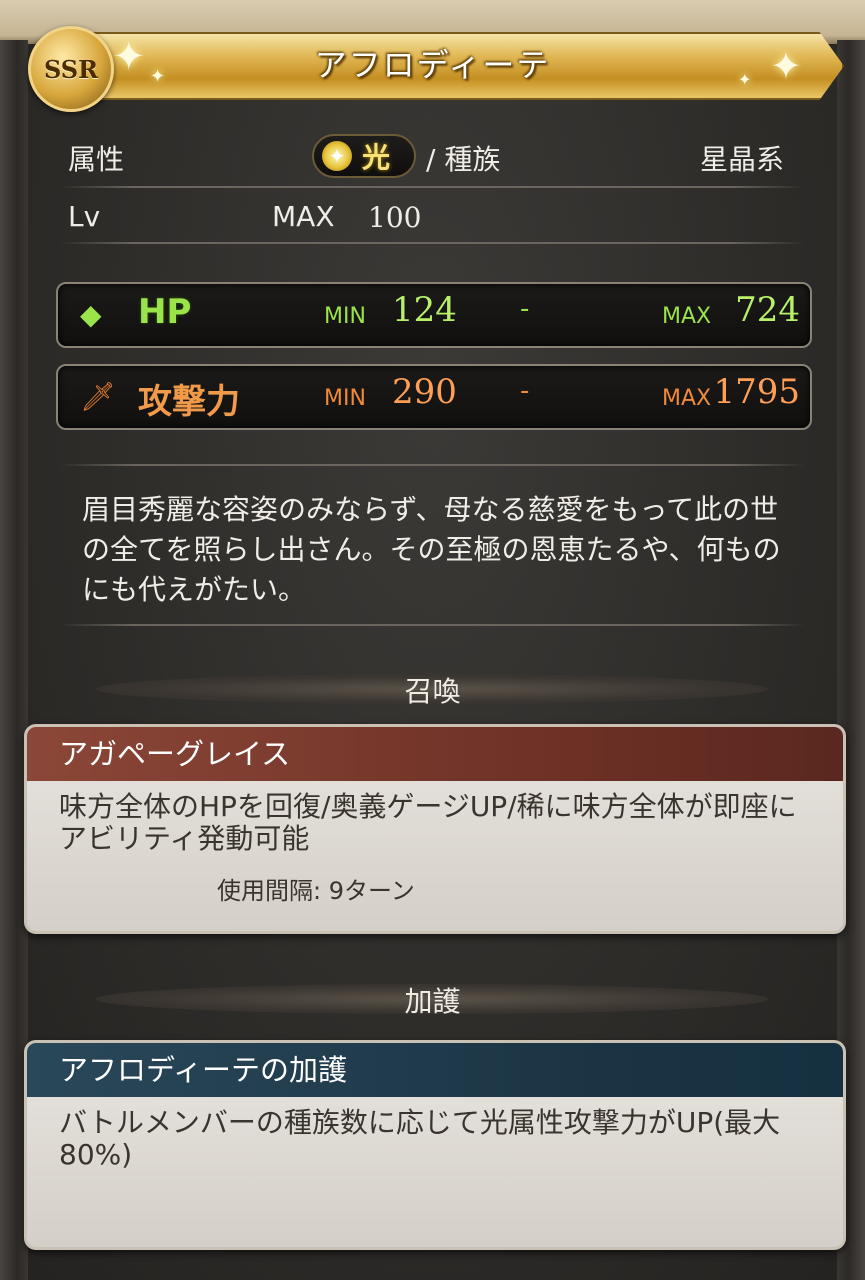 The height and width of the screenshot is (1280, 865). I want to click on rarity-label: SSR, so click(71, 69).